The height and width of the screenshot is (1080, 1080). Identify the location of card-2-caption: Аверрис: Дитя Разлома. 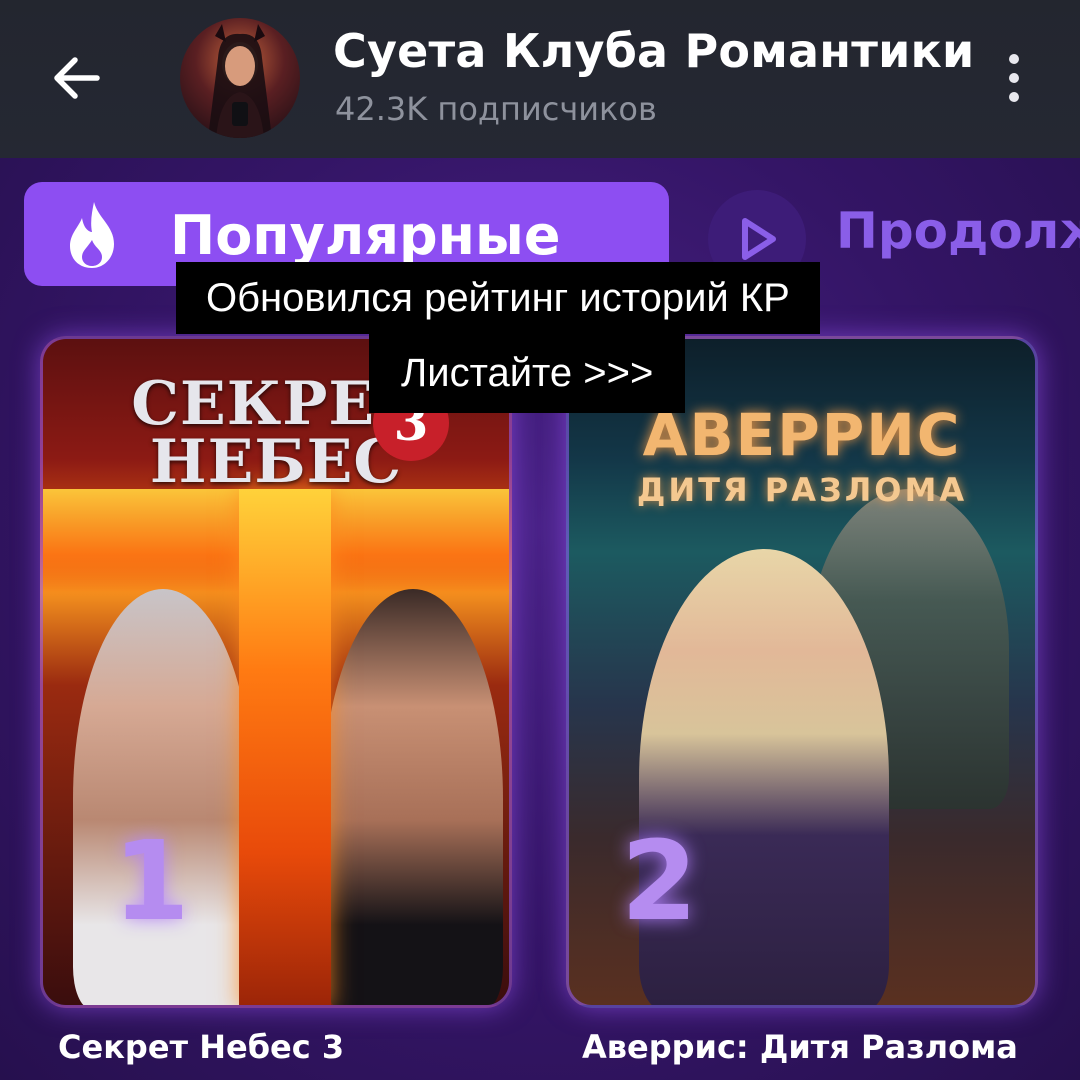
(800, 1047).